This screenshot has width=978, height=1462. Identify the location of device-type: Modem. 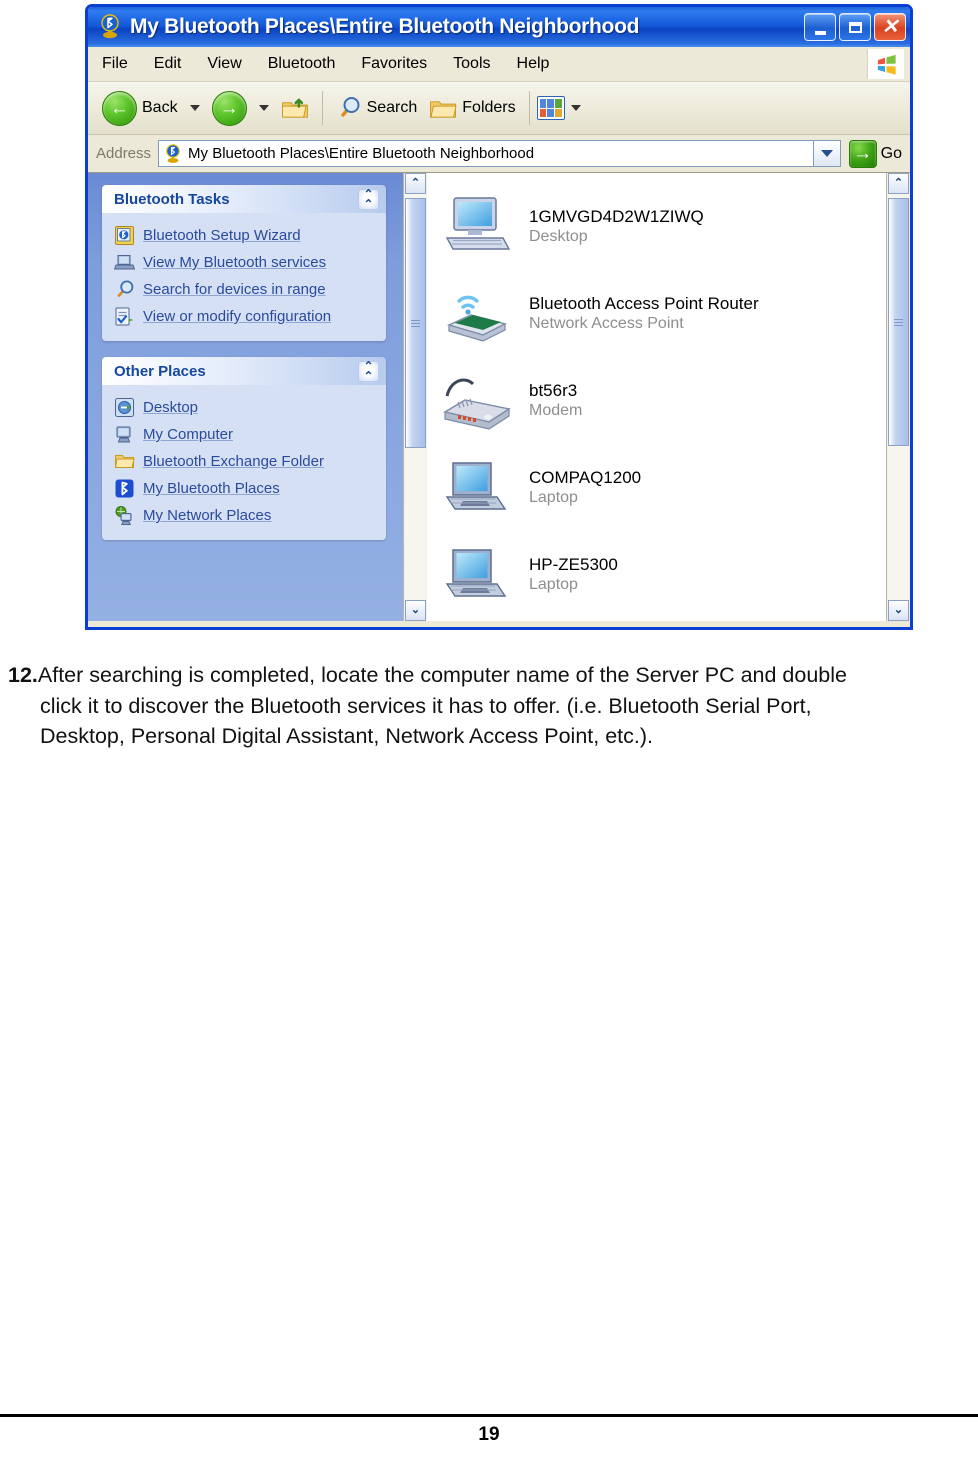
(556, 411).